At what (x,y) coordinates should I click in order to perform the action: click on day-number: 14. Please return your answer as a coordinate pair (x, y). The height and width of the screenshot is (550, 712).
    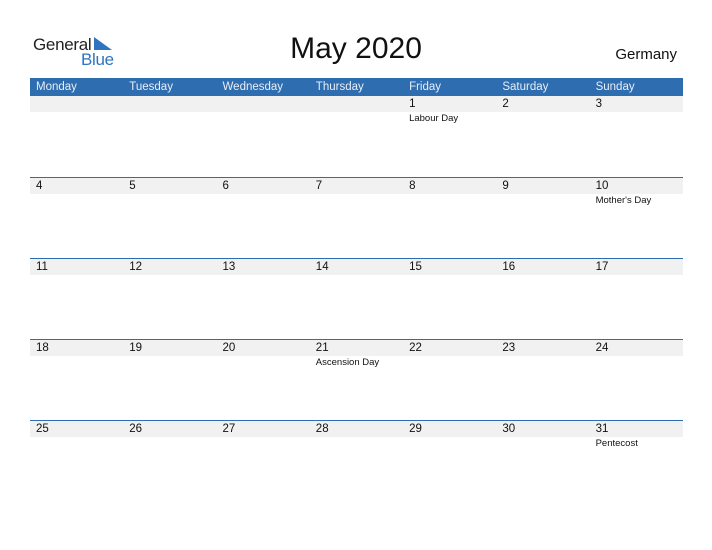
    Looking at the image, I should click on (322, 267).